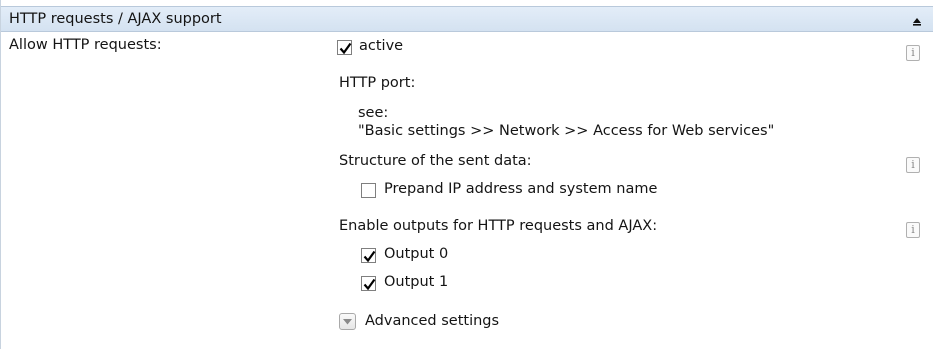 This screenshot has width=933, height=349. What do you see at coordinates (416, 282) in the screenshot?
I see `output-1-label: Output 1` at bounding box center [416, 282].